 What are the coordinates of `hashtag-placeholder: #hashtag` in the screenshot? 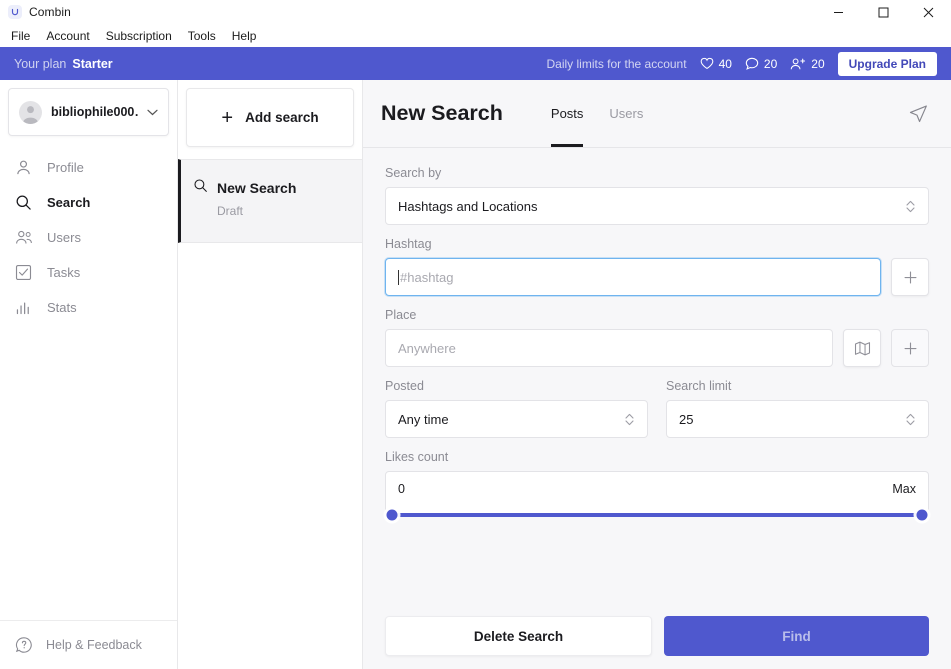 It's located at (427, 277).